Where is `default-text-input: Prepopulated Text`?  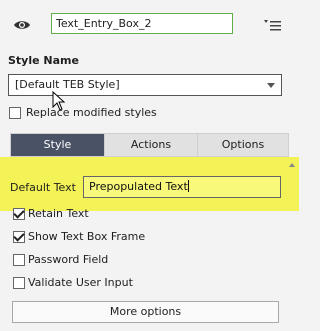
default-text-input: Prepopulated Text is located at coordinates (182, 187).